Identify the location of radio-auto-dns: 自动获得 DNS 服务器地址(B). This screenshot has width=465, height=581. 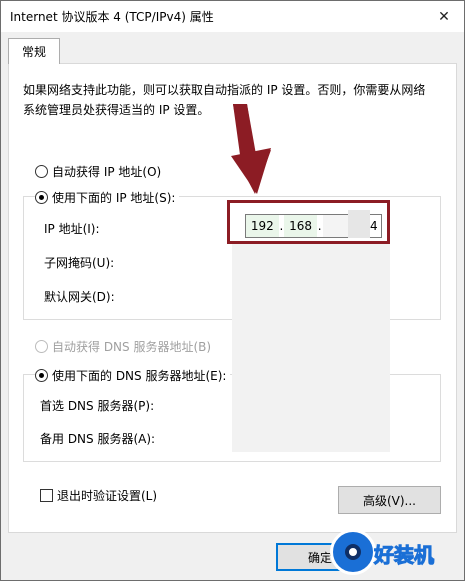
(123, 346).